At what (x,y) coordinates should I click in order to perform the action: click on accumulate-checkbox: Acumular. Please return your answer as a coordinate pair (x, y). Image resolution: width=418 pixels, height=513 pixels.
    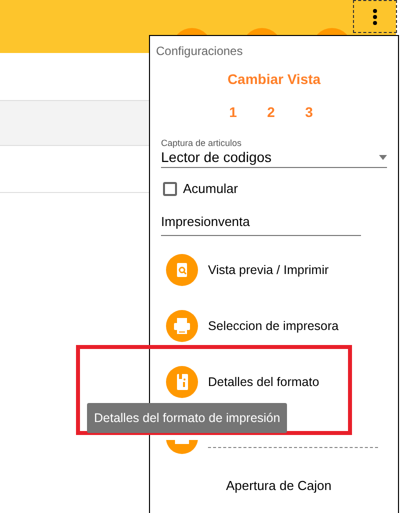
    Looking at the image, I should click on (200, 188).